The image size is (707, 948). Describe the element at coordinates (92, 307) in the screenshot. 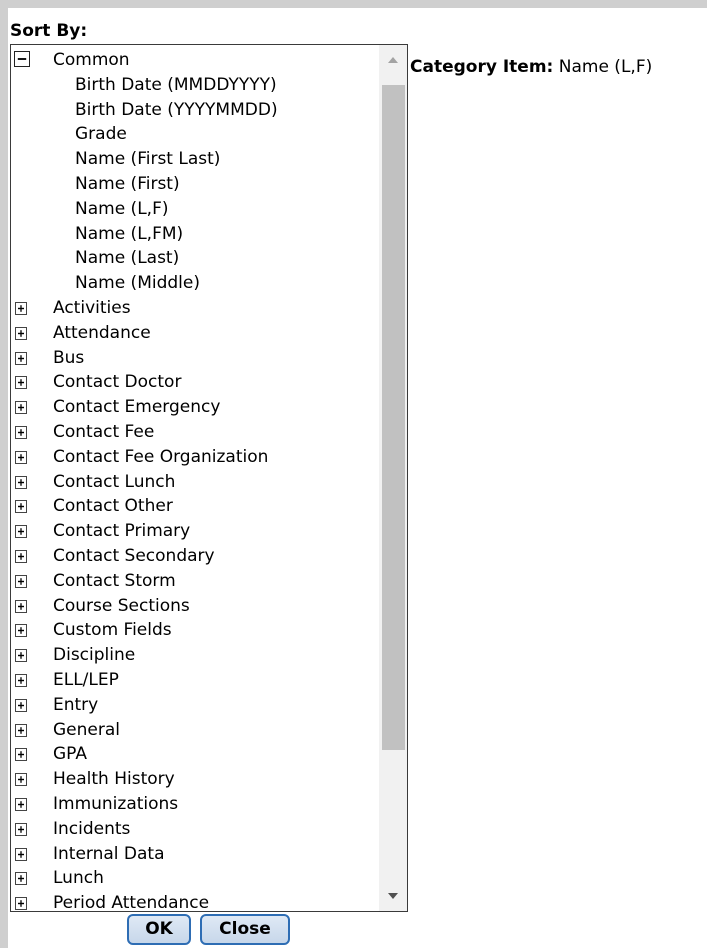

I see `tree-category-label: Activities` at that location.